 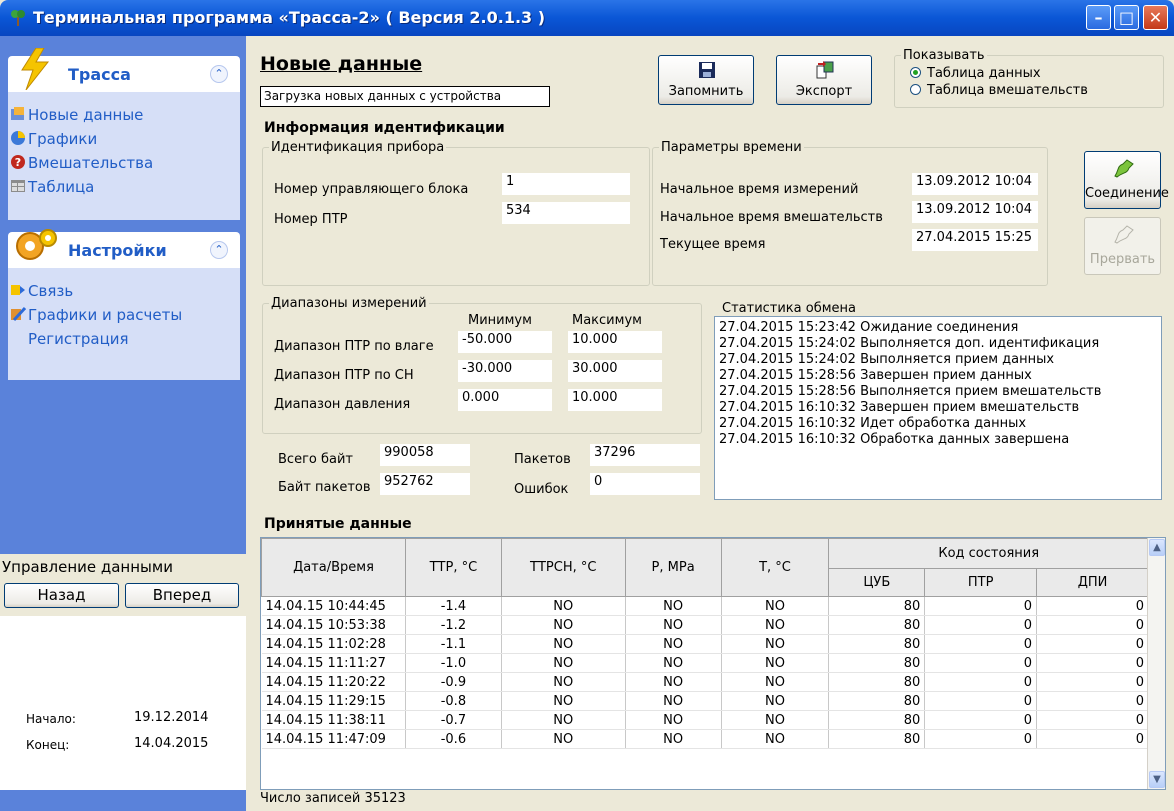 What do you see at coordinates (81, 164) in the screenshot?
I see `sidebar-item-interventions: ? Вмешательства` at bounding box center [81, 164].